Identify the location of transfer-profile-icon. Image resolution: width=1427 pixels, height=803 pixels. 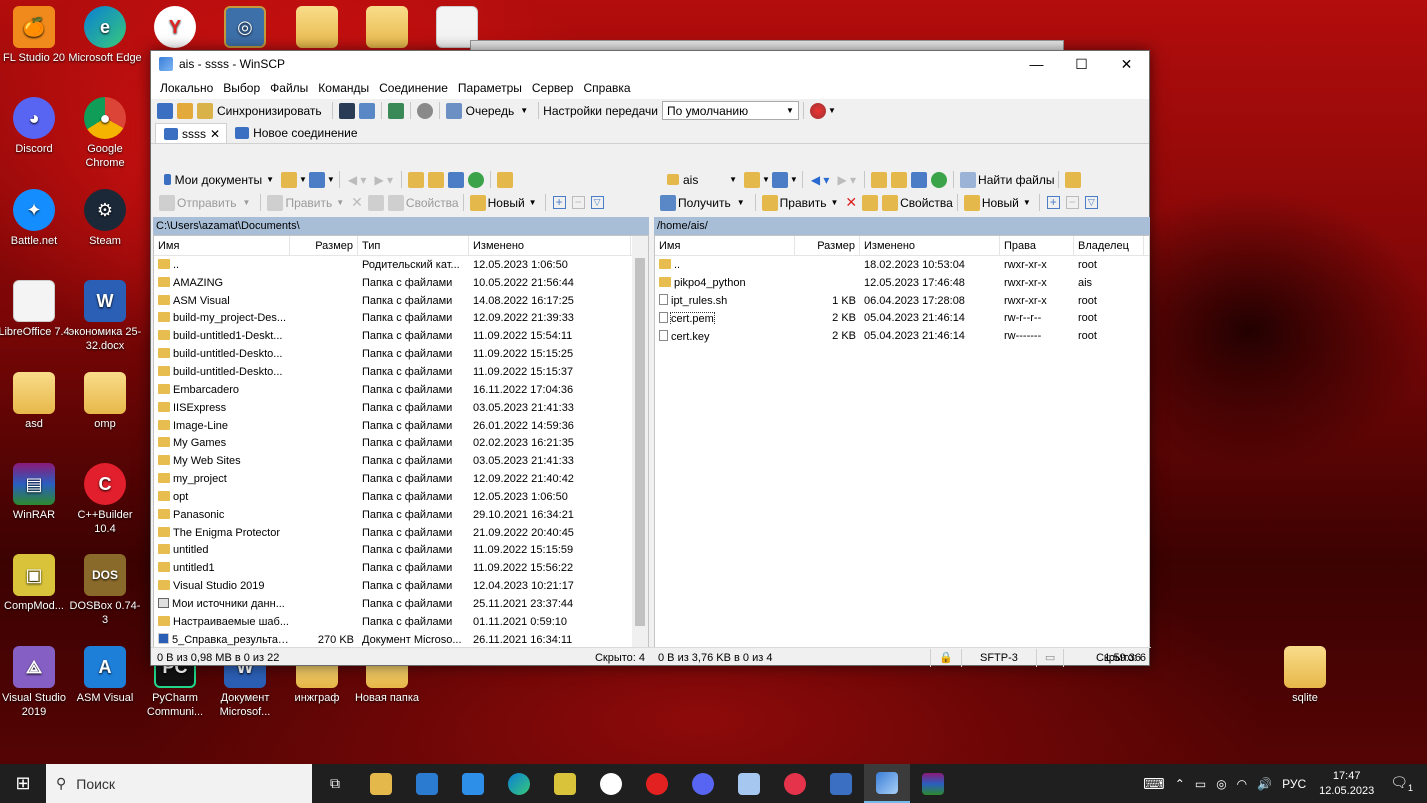
(817, 110).